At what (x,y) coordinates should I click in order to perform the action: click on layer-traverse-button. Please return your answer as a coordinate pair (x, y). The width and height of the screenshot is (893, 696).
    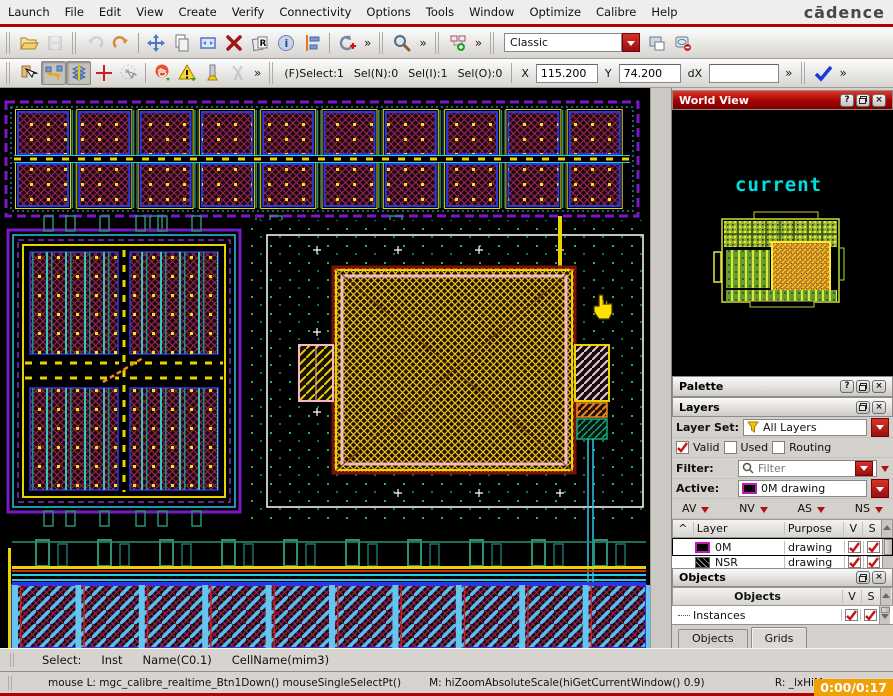
    Looking at the image, I should click on (78, 73).